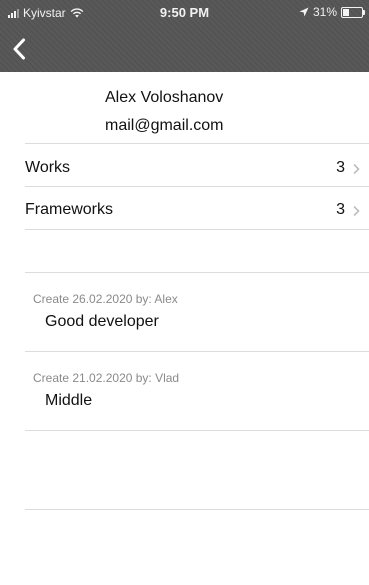 The width and height of the screenshot is (369, 585). I want to click on profile-email: mail@gmail.com, so click(164, 125).